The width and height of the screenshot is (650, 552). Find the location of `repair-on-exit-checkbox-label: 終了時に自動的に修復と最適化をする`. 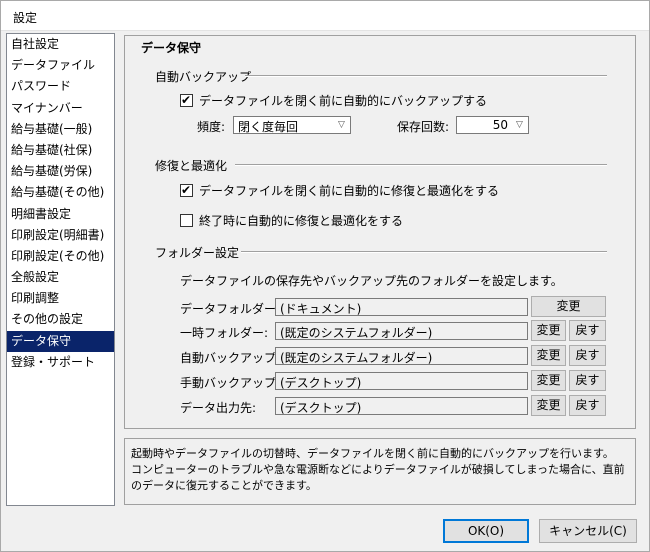

repair-on-exit-checkbox-label: 終了時に自動的に修復と最適化をする is located at coordinates (301, 221).